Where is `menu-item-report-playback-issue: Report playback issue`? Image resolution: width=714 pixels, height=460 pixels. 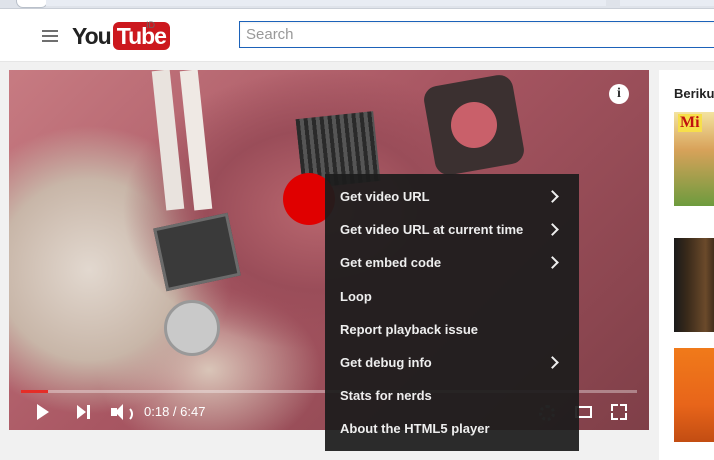
menu-item-report-playback-issue: Report playback issue is located at coordinates (452, 329).